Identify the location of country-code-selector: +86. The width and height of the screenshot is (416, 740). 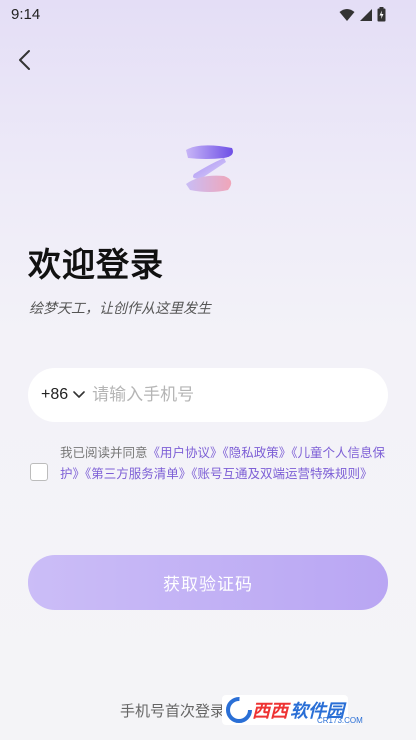
(63, 395).